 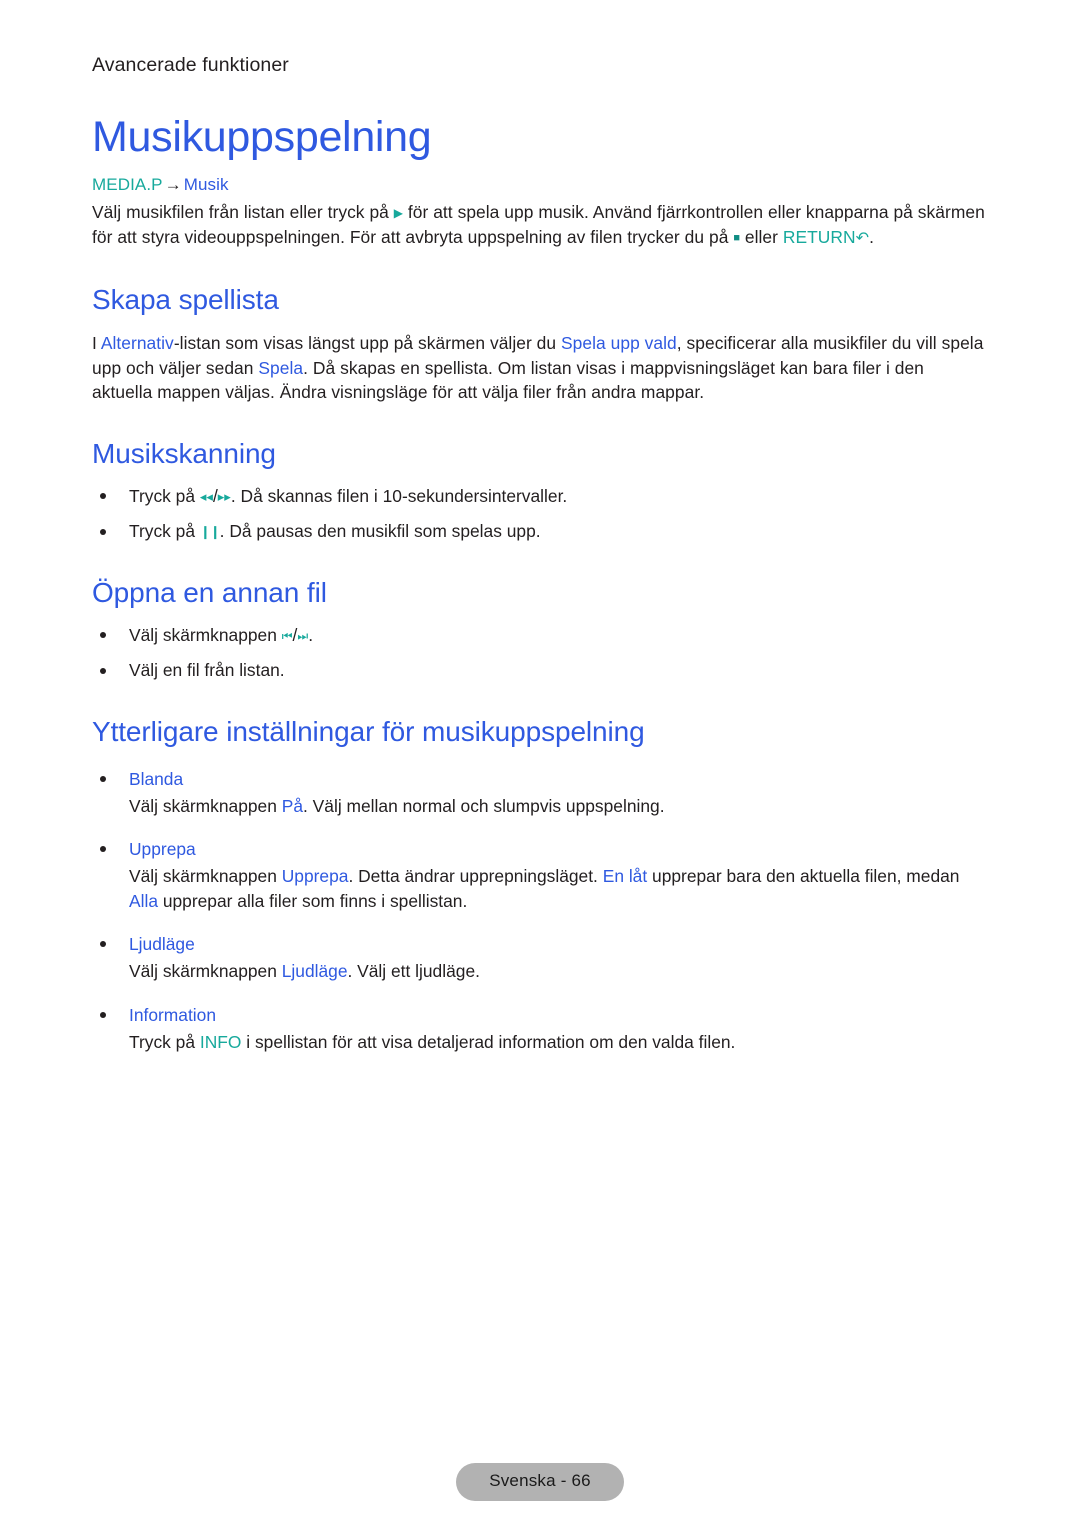 I want to click on play-icon: ▶, so click(x=398, y=213).